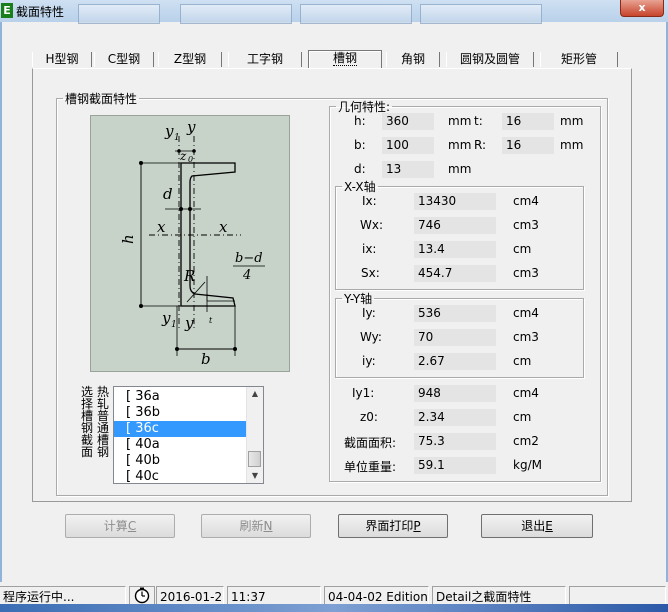 The width and height of the screenshot is (668, 612). Describe the element at coordinates (370, 443) in the screenshot. I see `area-label: 截面面积:` at that location.